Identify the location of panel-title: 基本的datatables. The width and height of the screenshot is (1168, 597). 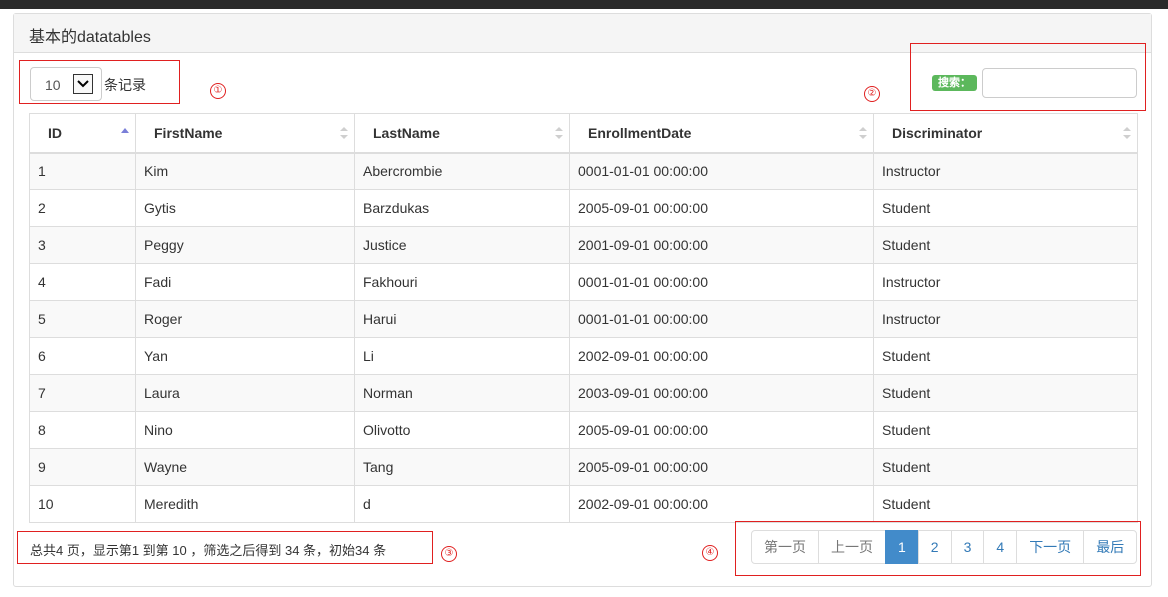
(90, 37).